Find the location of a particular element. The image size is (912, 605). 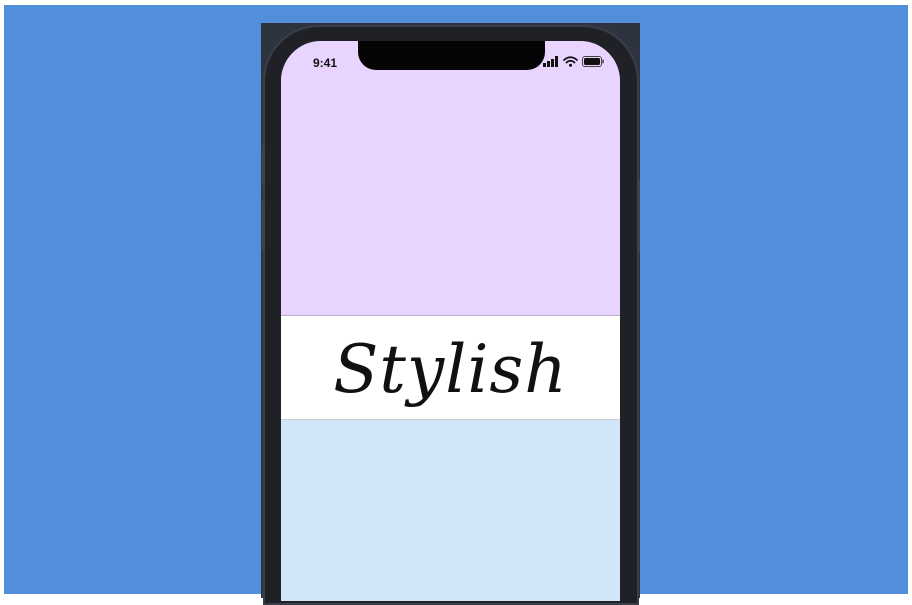

stylish-label: Stylish is located at coordinates (450, 369).